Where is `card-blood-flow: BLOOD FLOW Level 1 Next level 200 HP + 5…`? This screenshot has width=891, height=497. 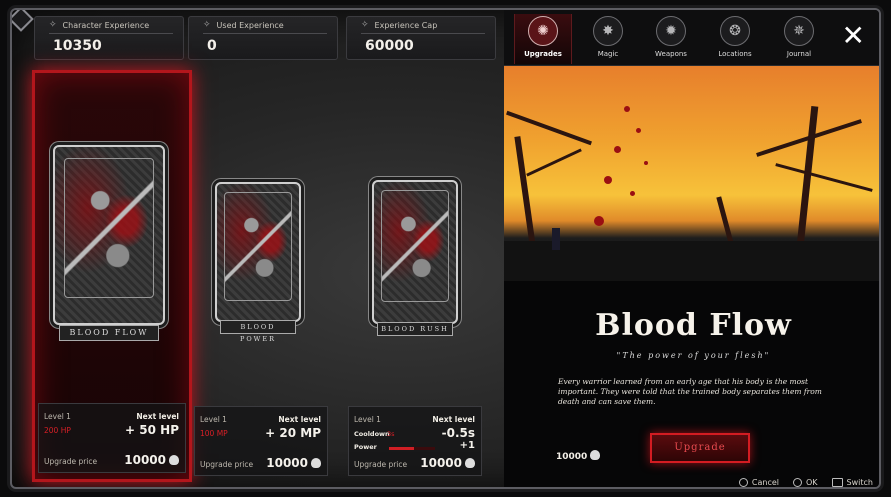
card-blood-flow: BLOOD FLOW Level 1 Next level 200 HP + 5… is located at coordinates (112, 276).